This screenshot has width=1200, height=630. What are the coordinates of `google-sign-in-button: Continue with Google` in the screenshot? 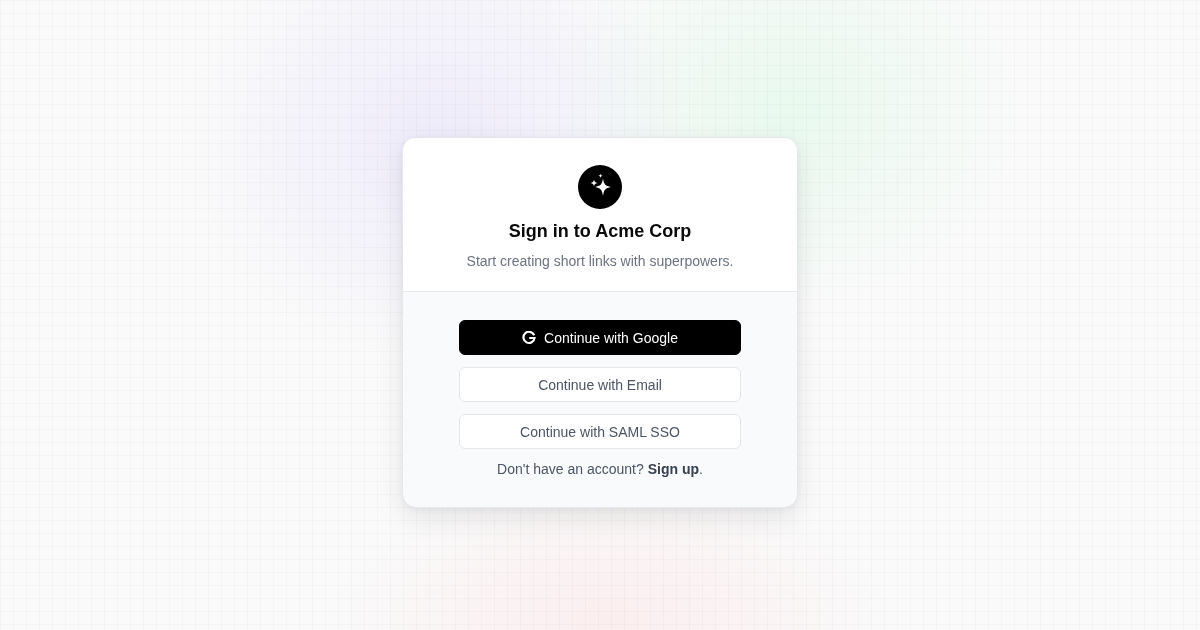 It's located at (600, 337).